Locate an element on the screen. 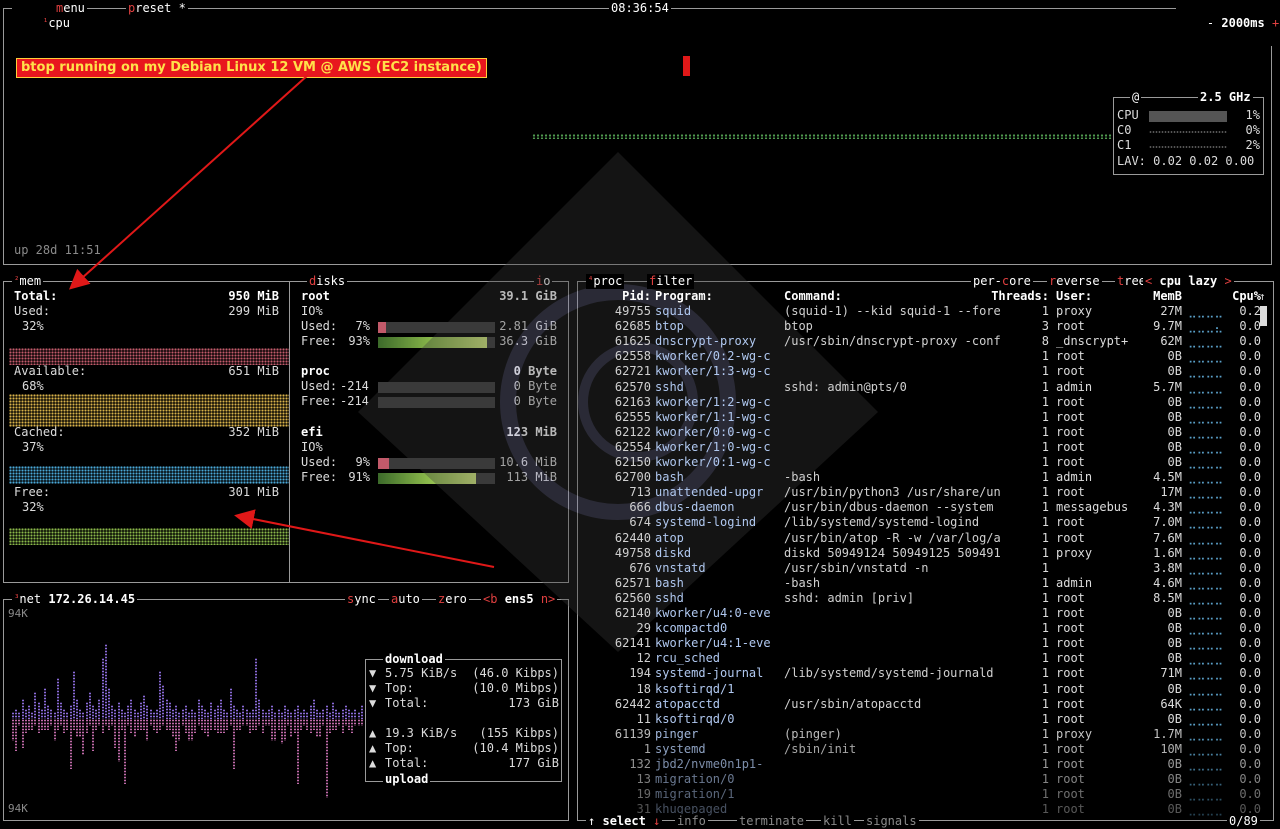 The width and height of the screenshot is (1280, 829). col-header-program: Program: is located at coordinates (717, 296).